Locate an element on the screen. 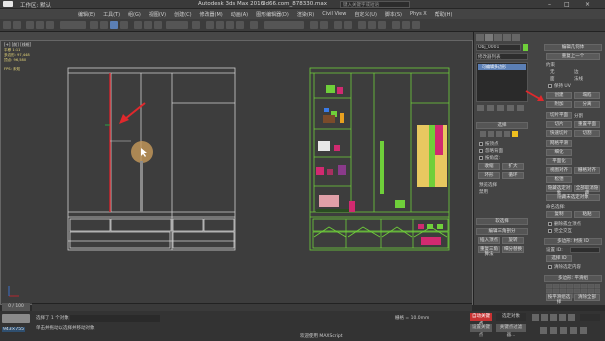  menu-animation: 动画(A) is located at coordinates (239, 14).